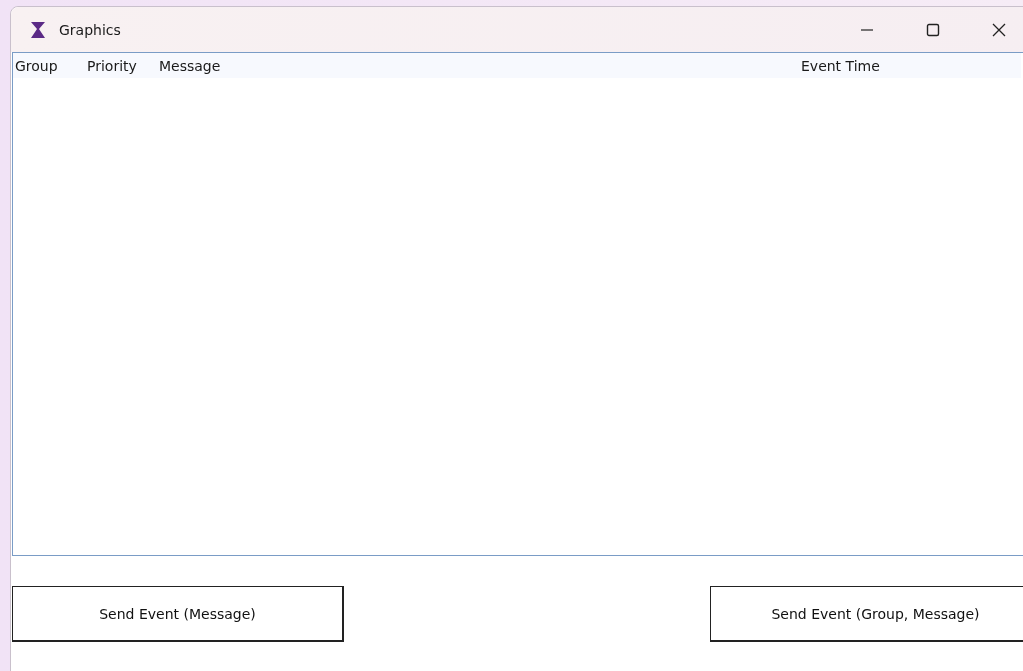  What do you see at coordinates (866, 614) in the screenshot?
I see `send-event-button: Send Event (Group, Message)` at bounding box center [866, 614].